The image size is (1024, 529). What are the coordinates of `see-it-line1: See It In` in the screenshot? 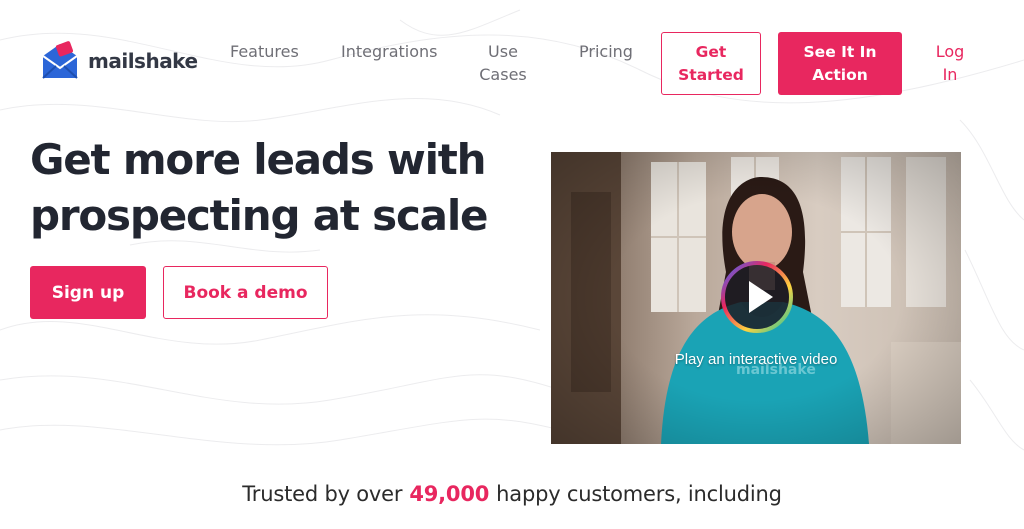 It's located at (840, 51).